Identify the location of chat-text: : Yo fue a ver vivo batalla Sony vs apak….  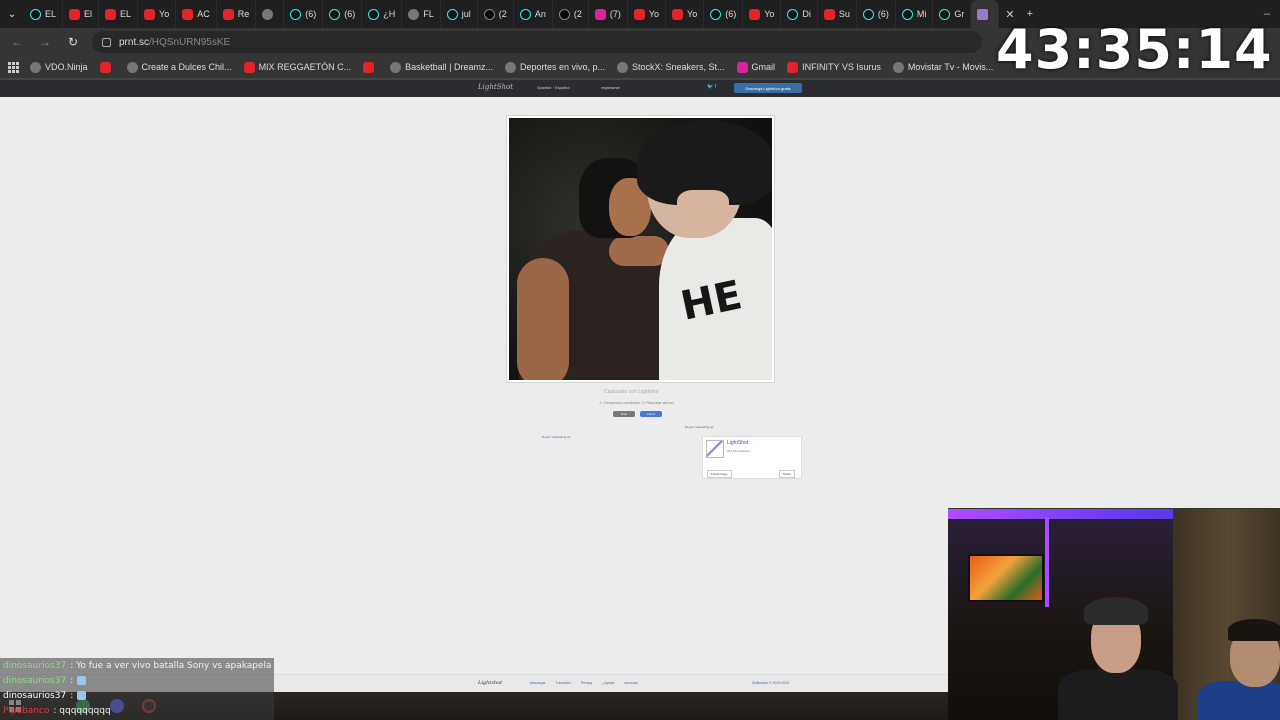
(172, 665).